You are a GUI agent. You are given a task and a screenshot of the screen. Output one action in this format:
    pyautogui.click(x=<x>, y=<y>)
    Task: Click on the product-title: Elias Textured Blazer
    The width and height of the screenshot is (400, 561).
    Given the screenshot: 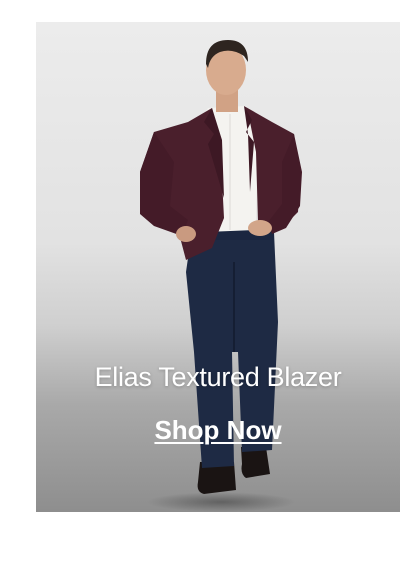 What is the action you would take?
    pyautogui.click(x=218, y=377)
    